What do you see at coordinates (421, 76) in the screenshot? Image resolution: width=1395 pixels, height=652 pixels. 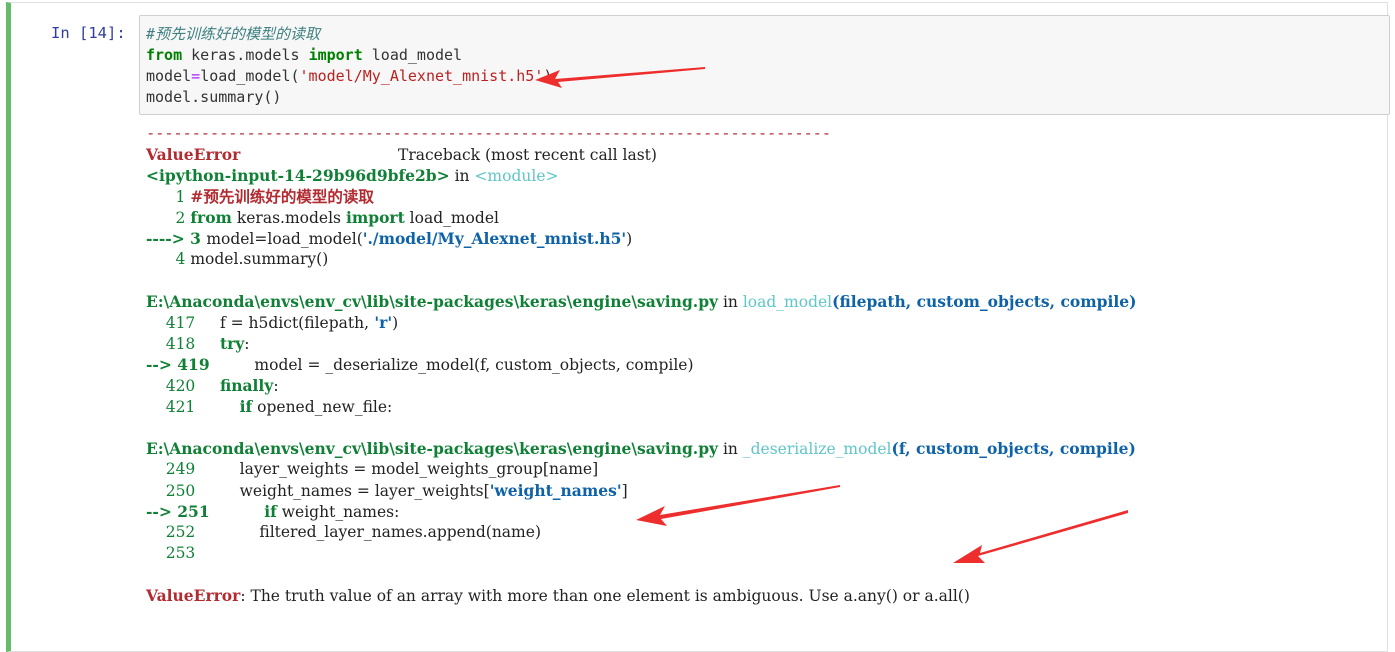 I see `code-token: 'model/My_Alexnet_mnist.h5'` at bounding box center [421, 76].